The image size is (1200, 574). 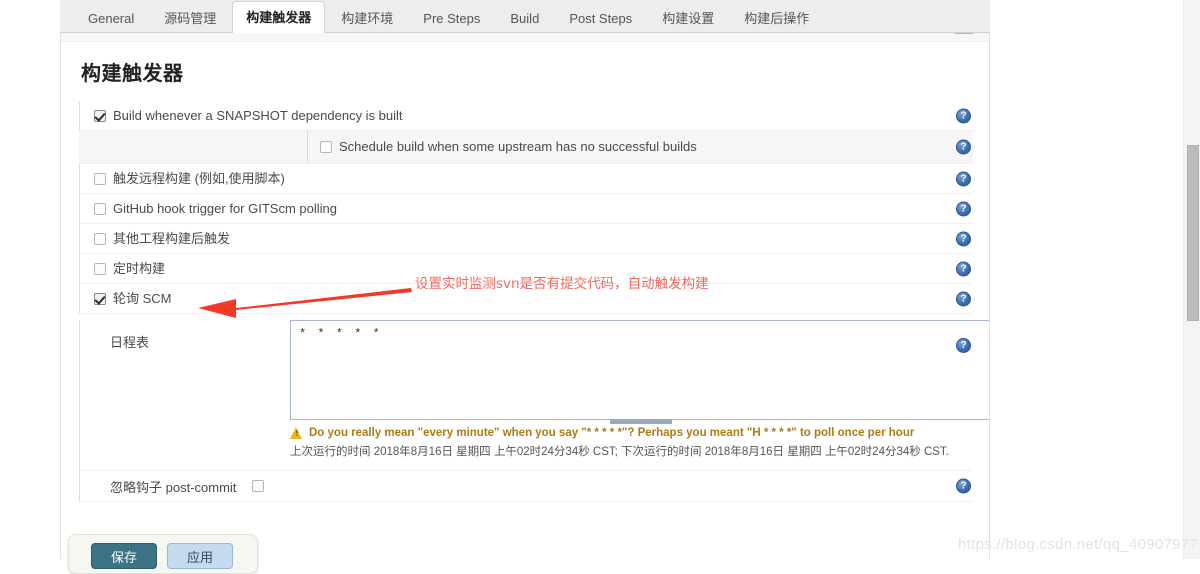 What do you see at coordinates (172, 238) in the screenshot?
I see `trigger-label: 其他工程构建后触发` at bounding box center [172, 238].